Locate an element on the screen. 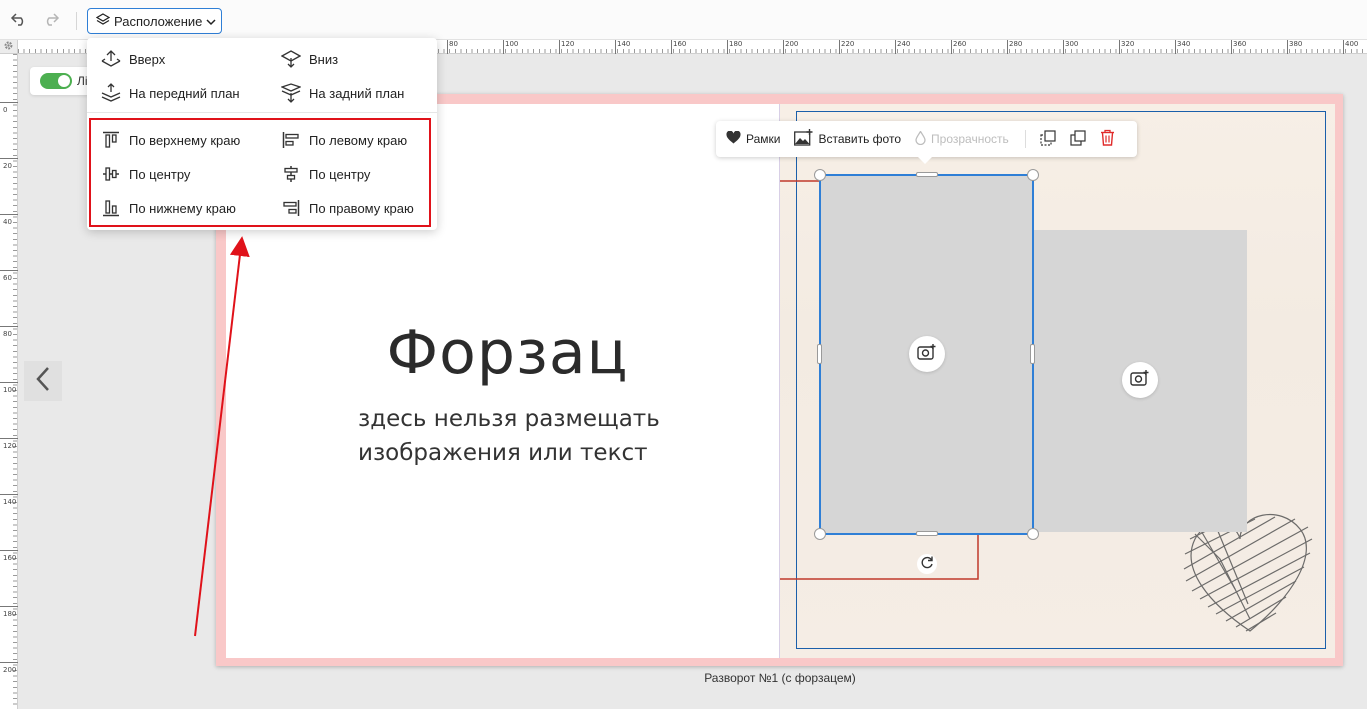 This screenshot has height=709, width=1367. ruler-settings-button is located at coordinates (9, 47).